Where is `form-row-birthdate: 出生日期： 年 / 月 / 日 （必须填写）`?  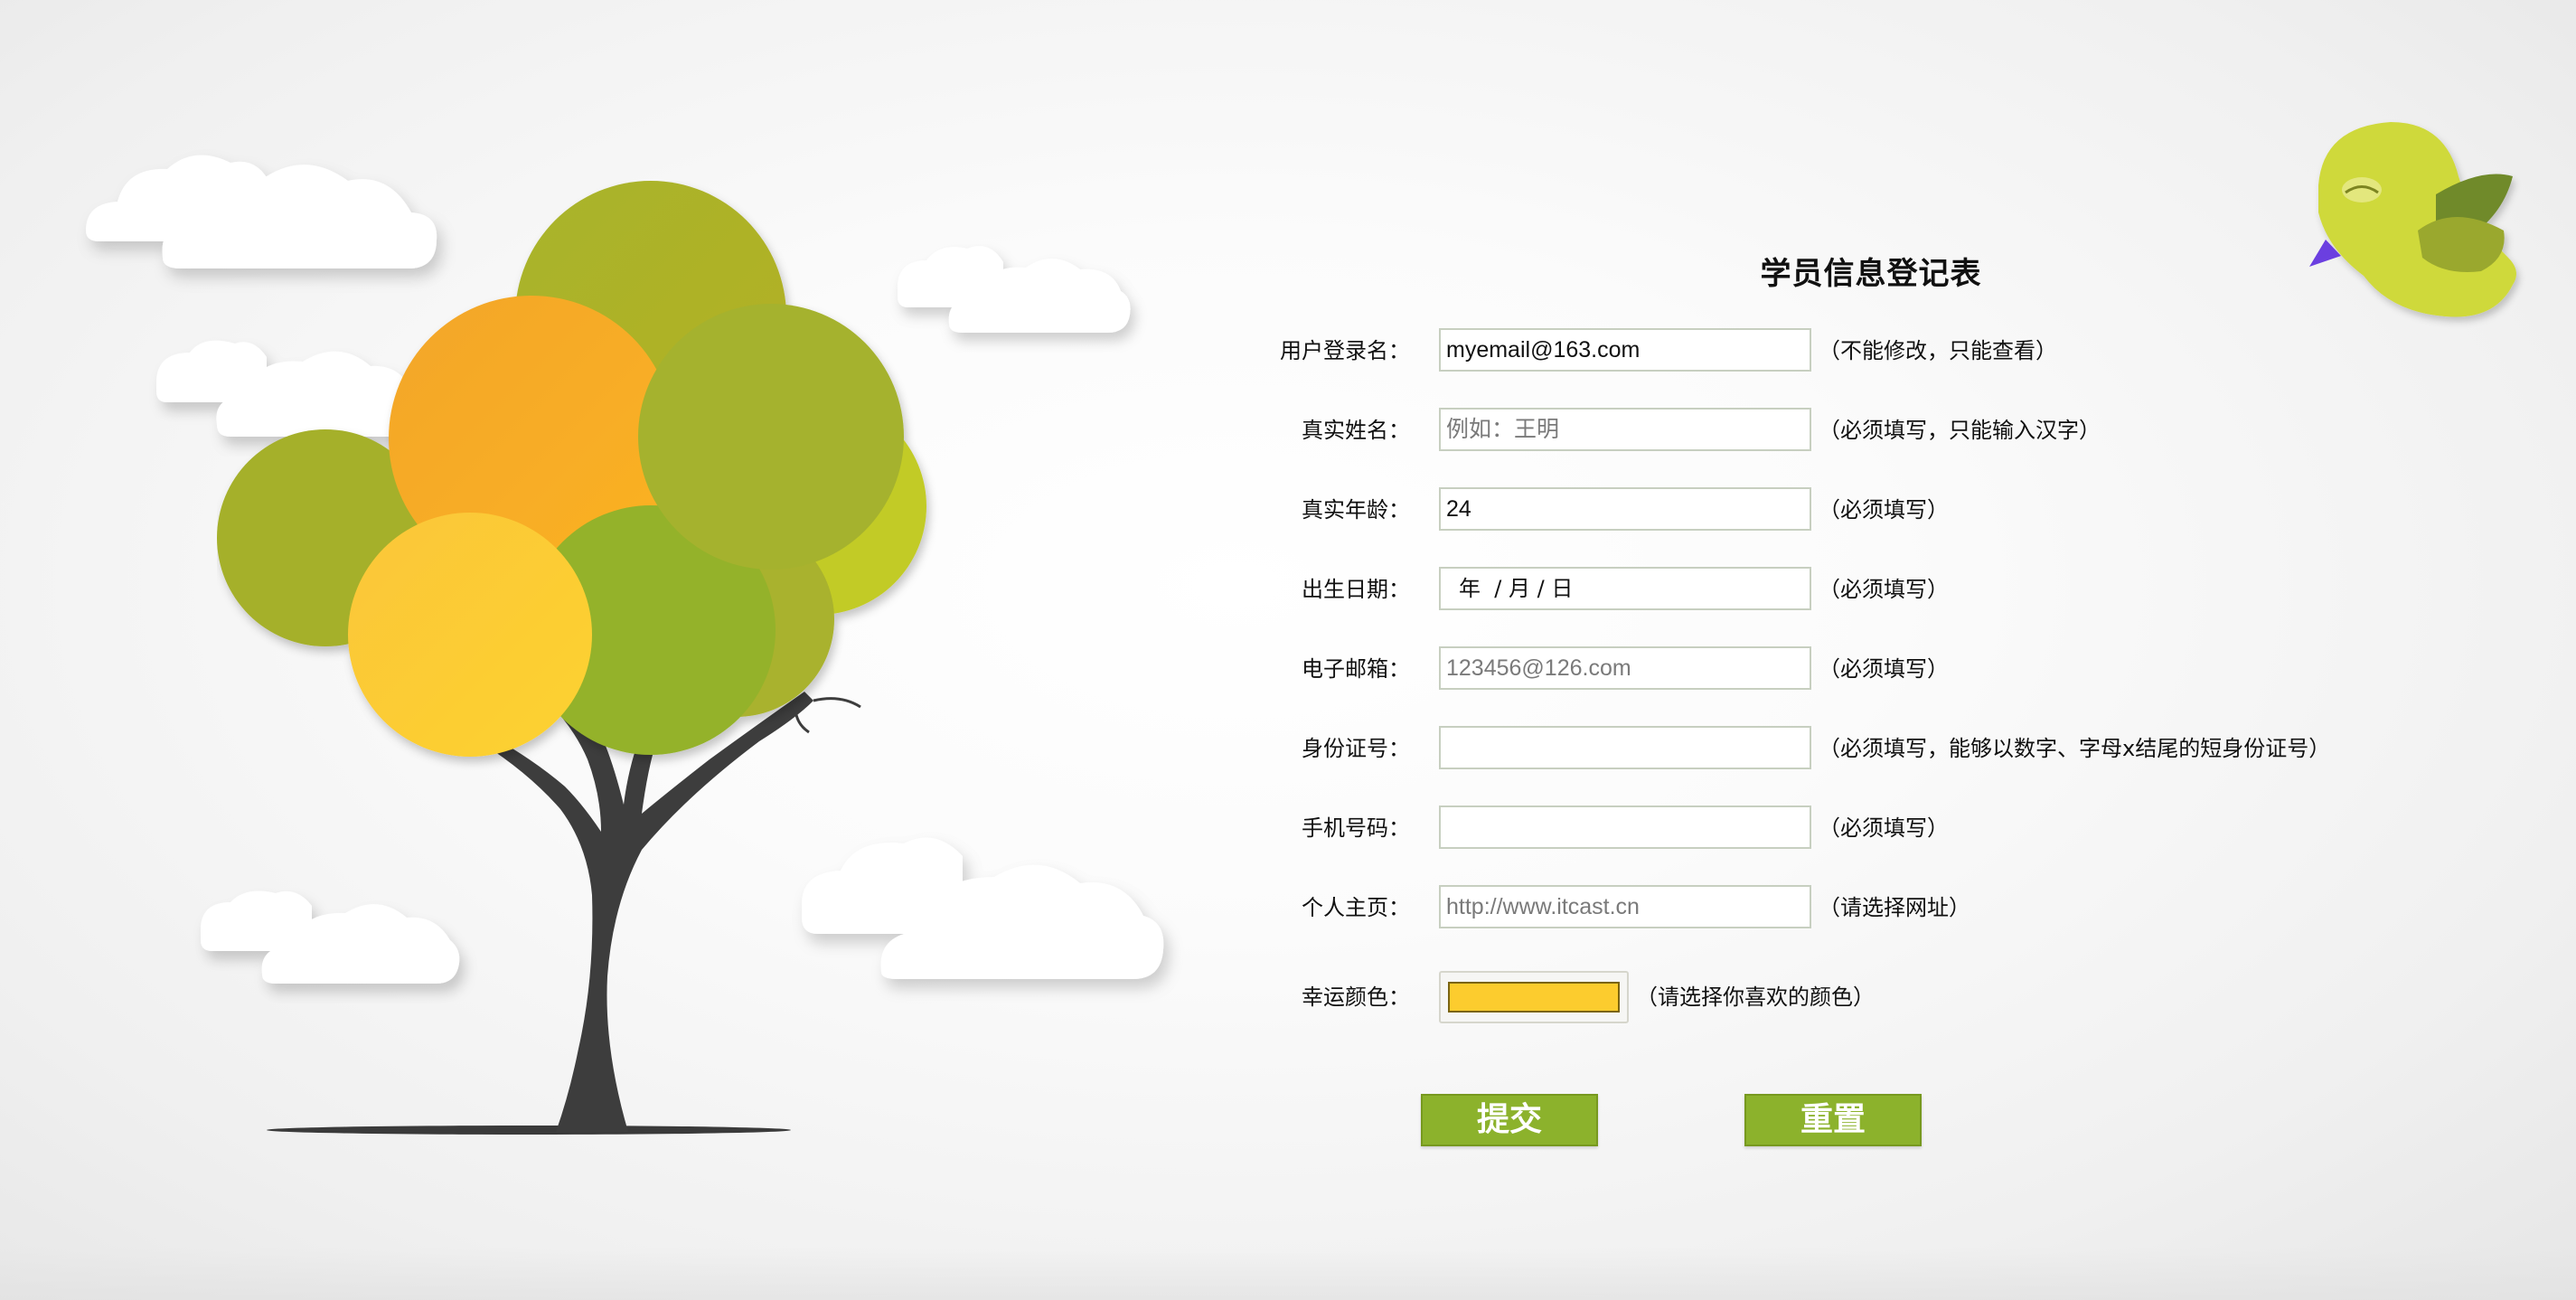 form-row-birthdate: 出生日期： 年 / 月 / 日 （必须填写） is located at coordinates (1853, 589).